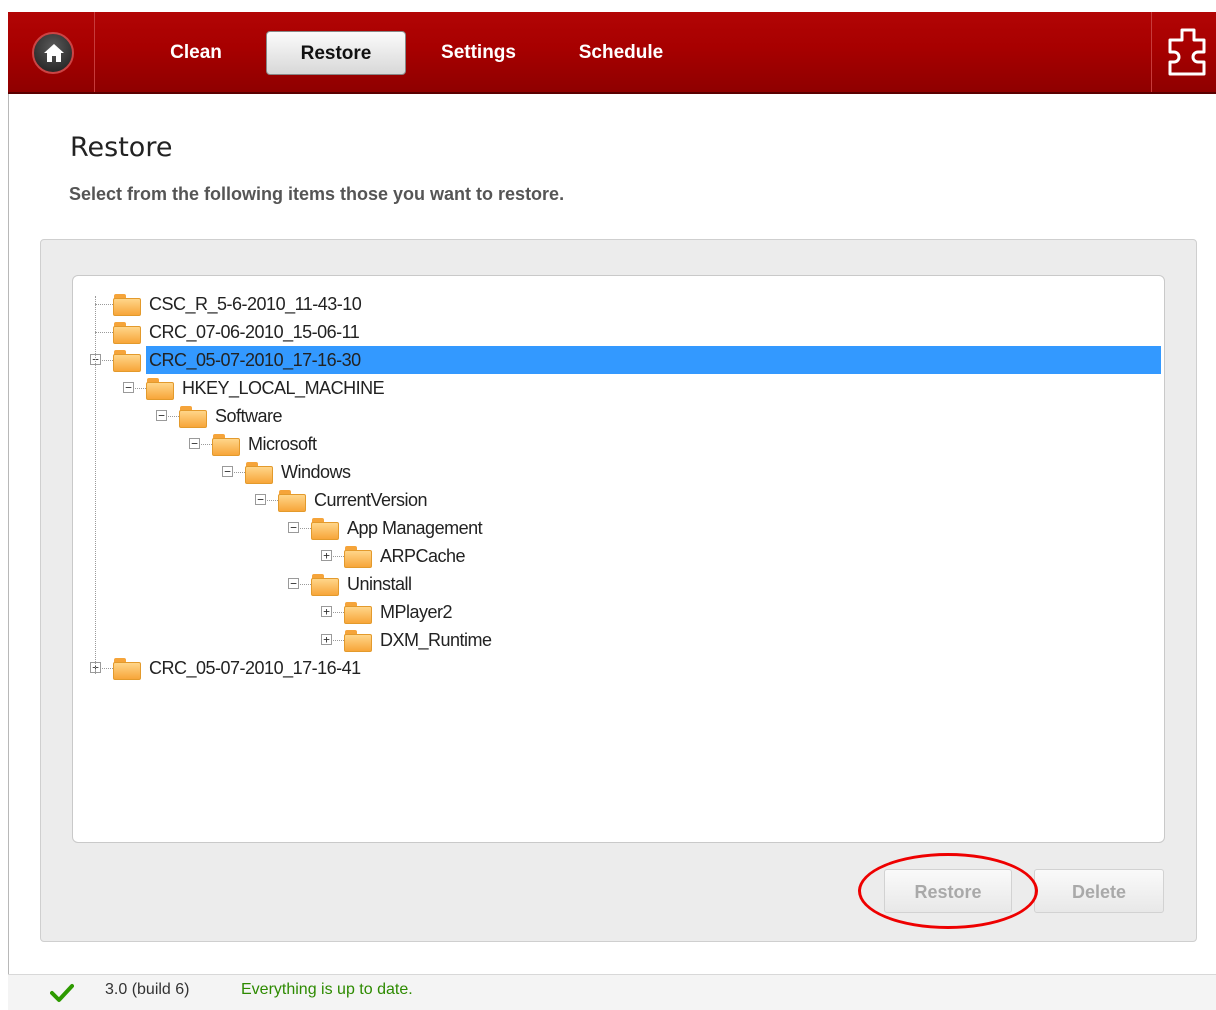 This screenshot has height=1010, width=1216. I want to click on tree-node-label: CRC_07-06-2010_15-06-11, so click(254, 332).